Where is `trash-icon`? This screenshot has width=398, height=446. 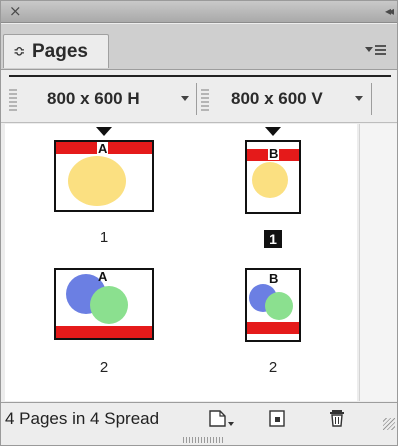
trash-icon is located at coordinates (338, 418).